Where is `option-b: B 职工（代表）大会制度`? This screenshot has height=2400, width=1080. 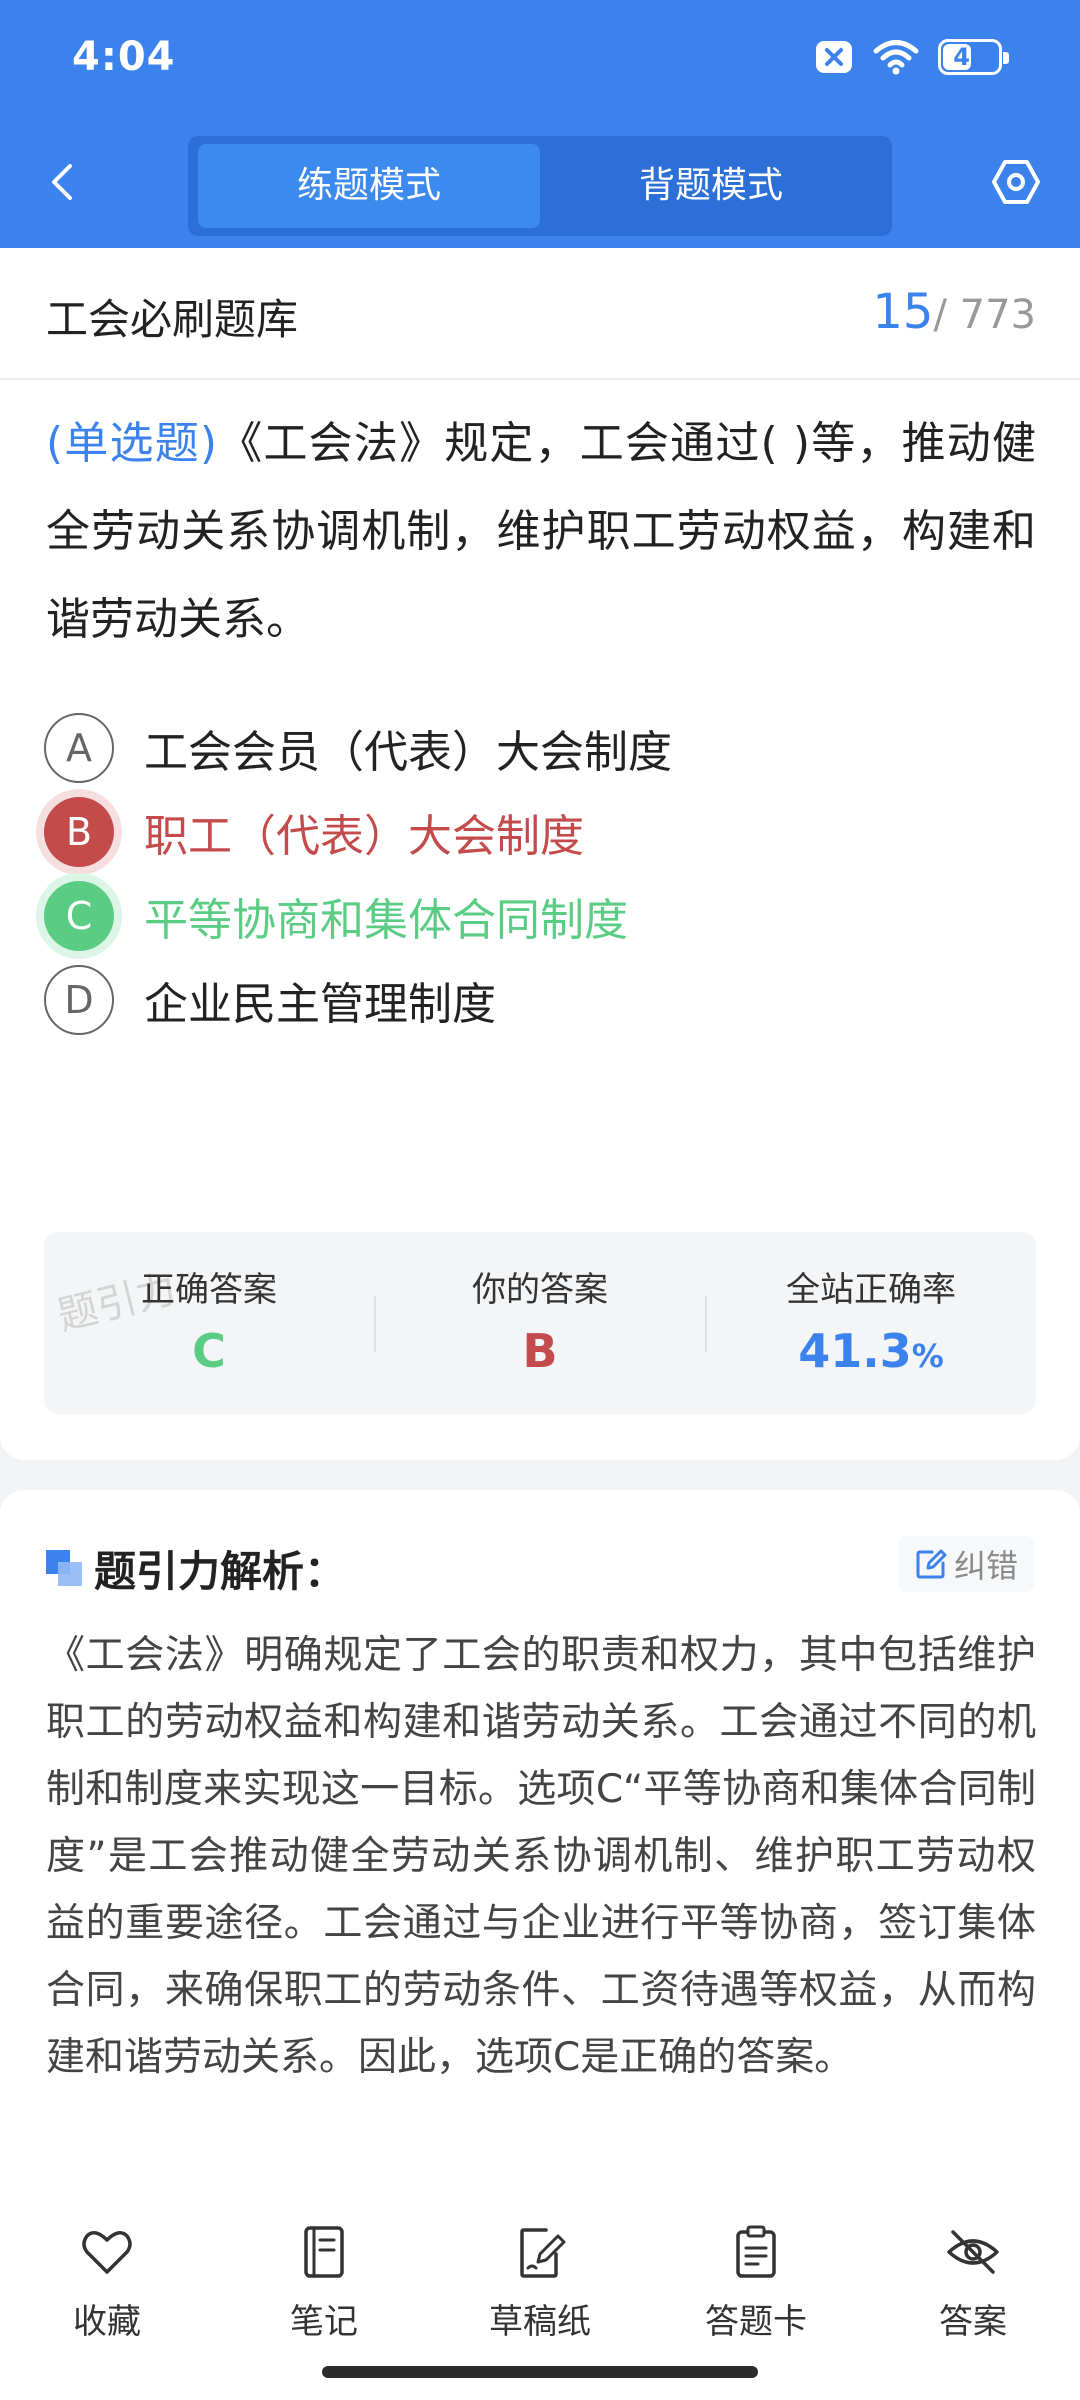 option-b: B 职工（代表）大会制度 is located at coordinates (539, 832).